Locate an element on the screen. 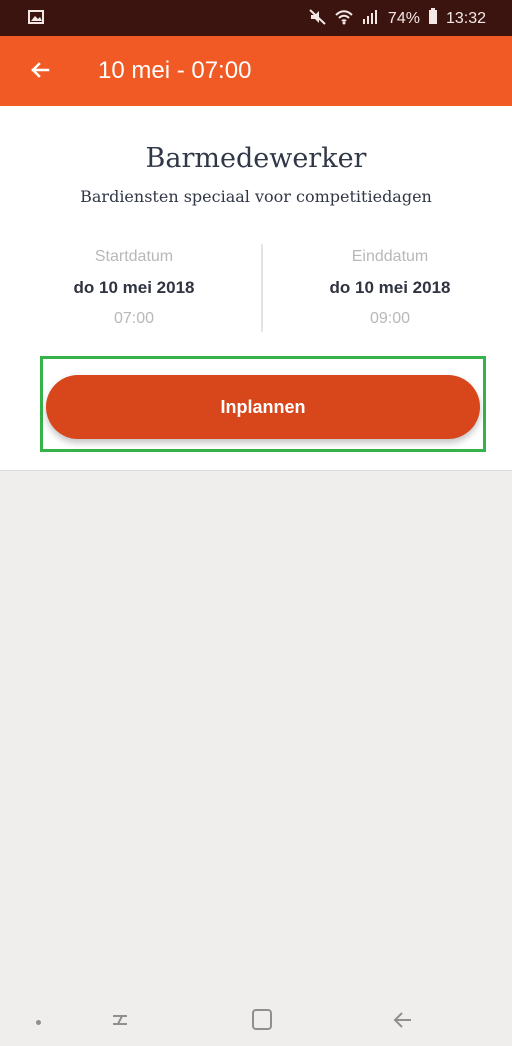 The width and height of the screenshot is (512, 1046). home-button is located at coordinates (262, 1020).